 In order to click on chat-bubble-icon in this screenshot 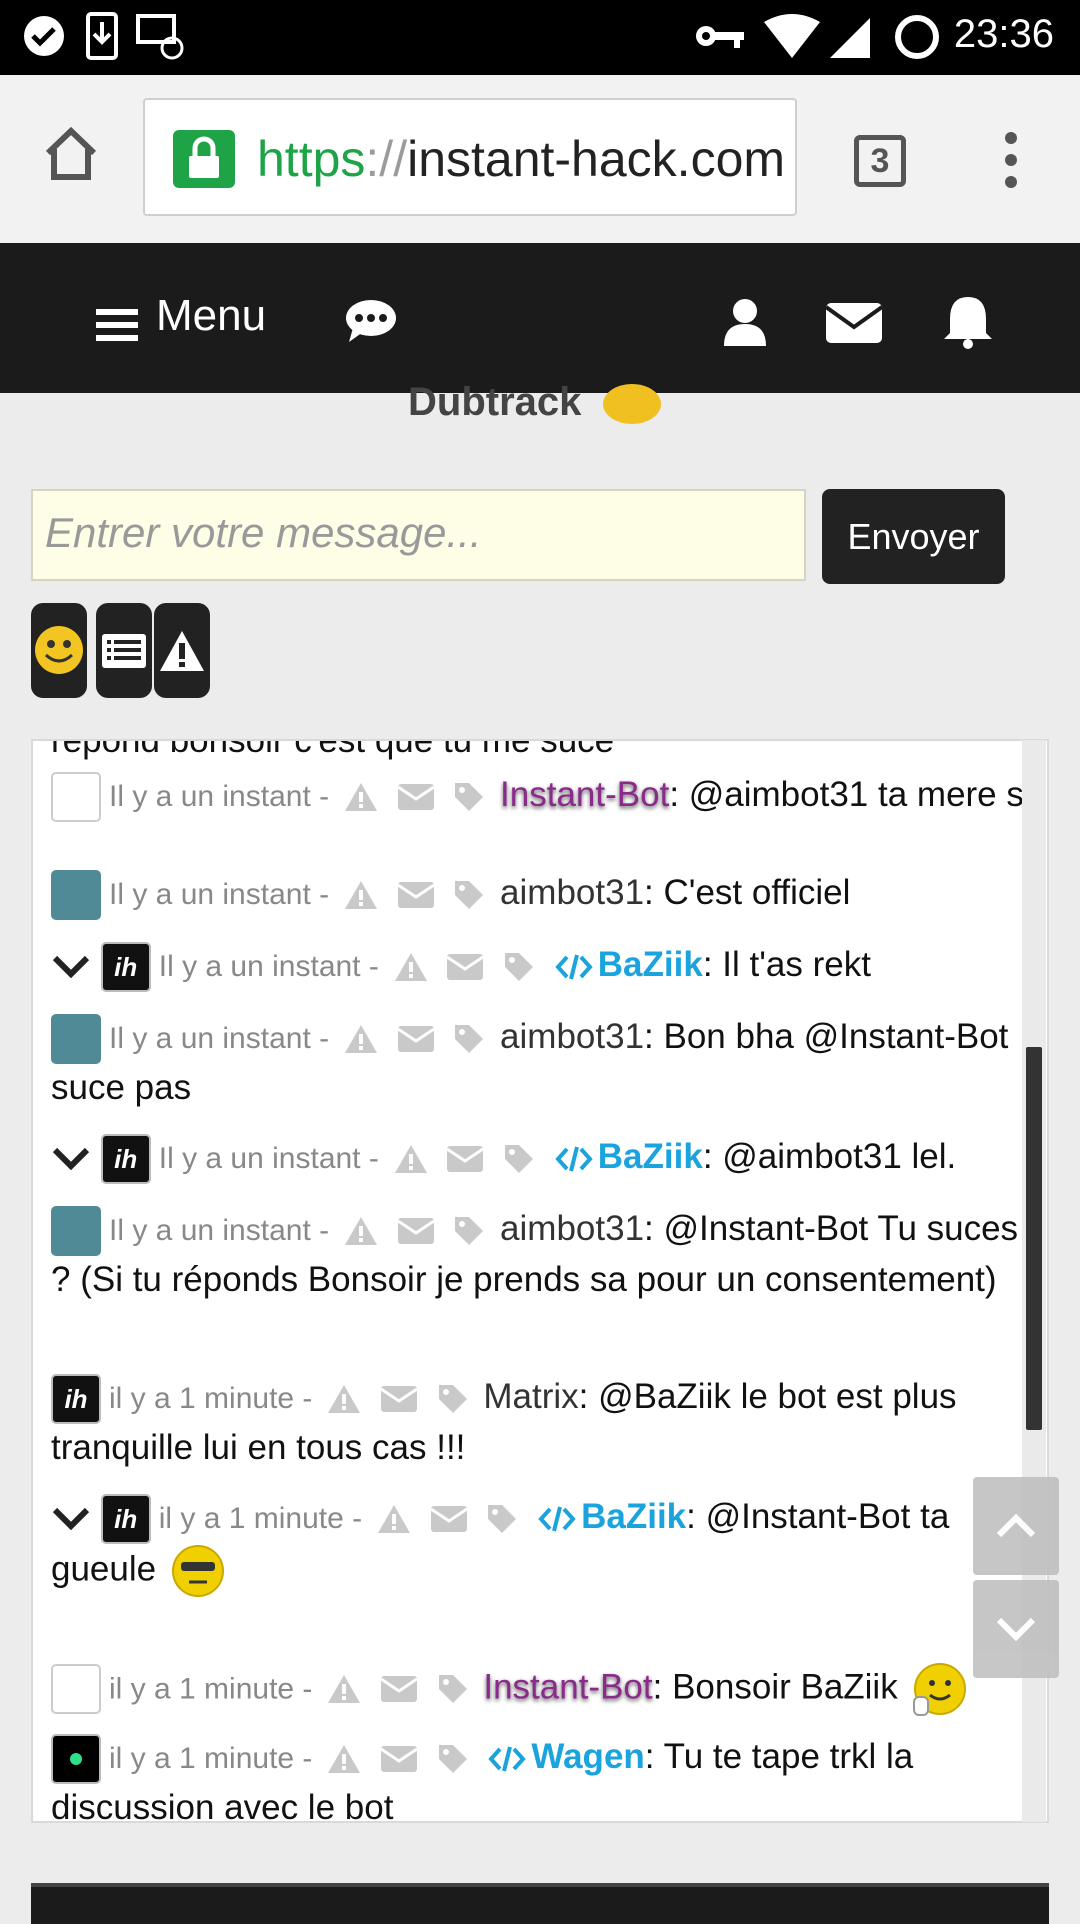, I will do `click(371, 321)`.